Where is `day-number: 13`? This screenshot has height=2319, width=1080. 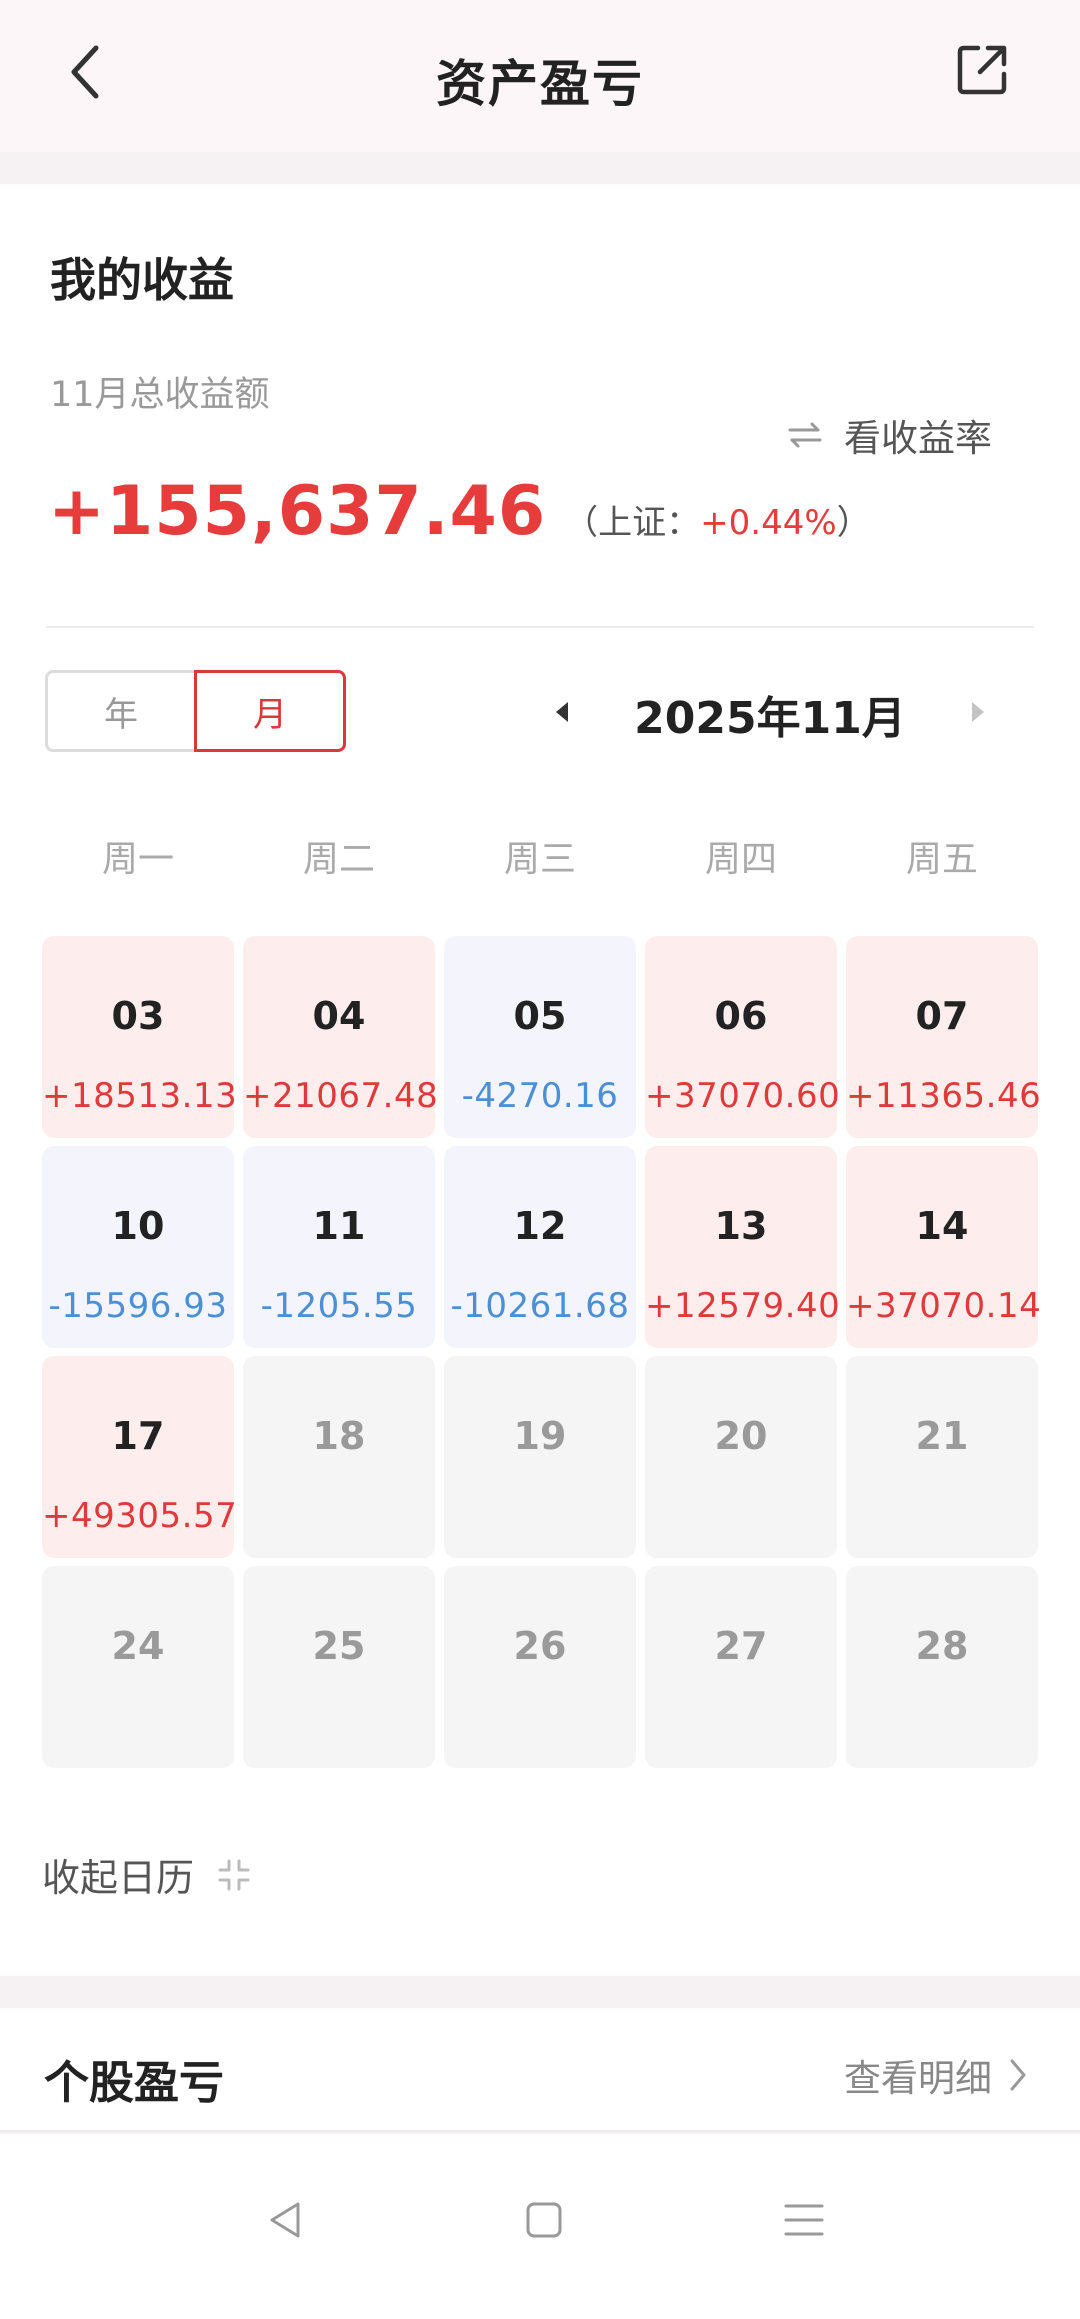
day-number: 13 is located at coordinates (741, 1226).